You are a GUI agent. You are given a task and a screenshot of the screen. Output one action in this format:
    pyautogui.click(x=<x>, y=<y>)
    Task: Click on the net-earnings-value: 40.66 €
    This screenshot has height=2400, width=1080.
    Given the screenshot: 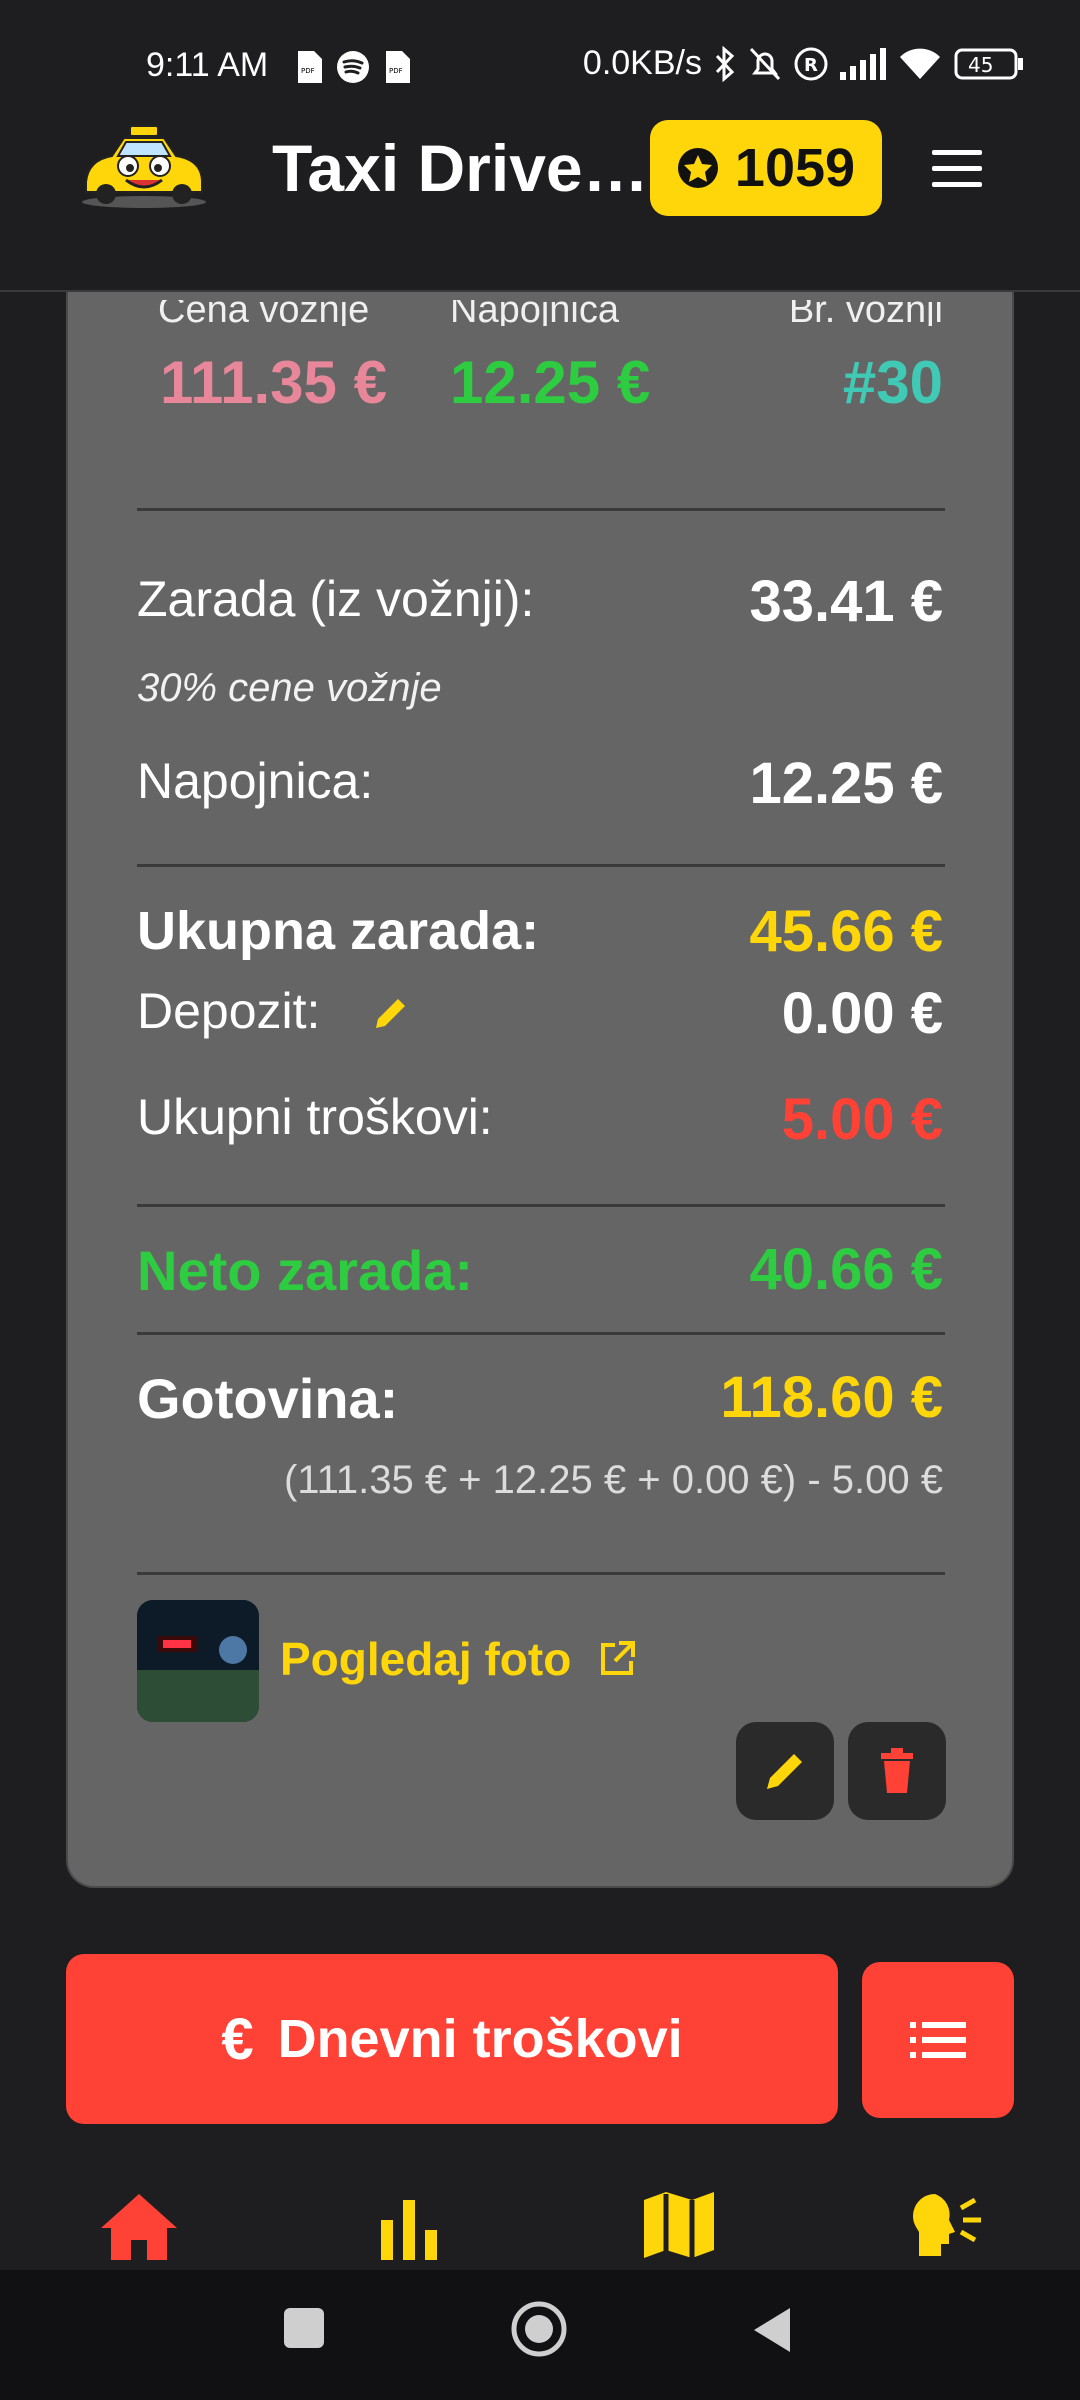 What is the action you would take?
    pyautogui.click(x=846, y=1269)
    